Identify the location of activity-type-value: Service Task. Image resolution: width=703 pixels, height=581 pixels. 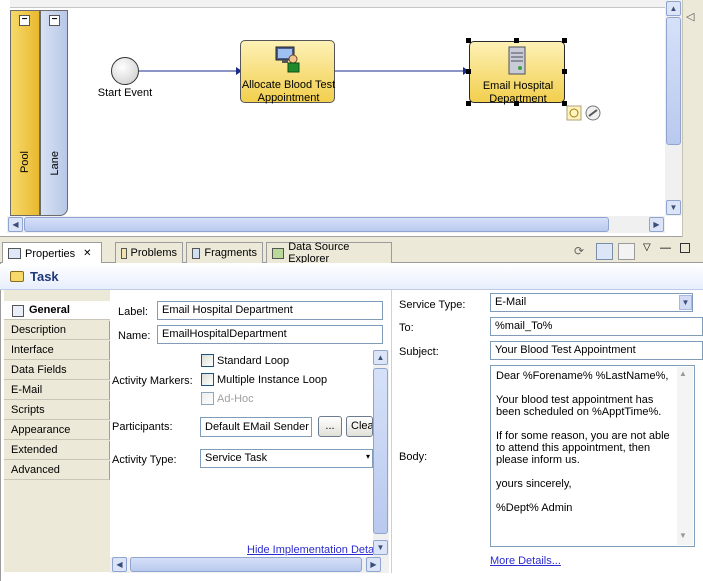
(236, 458).